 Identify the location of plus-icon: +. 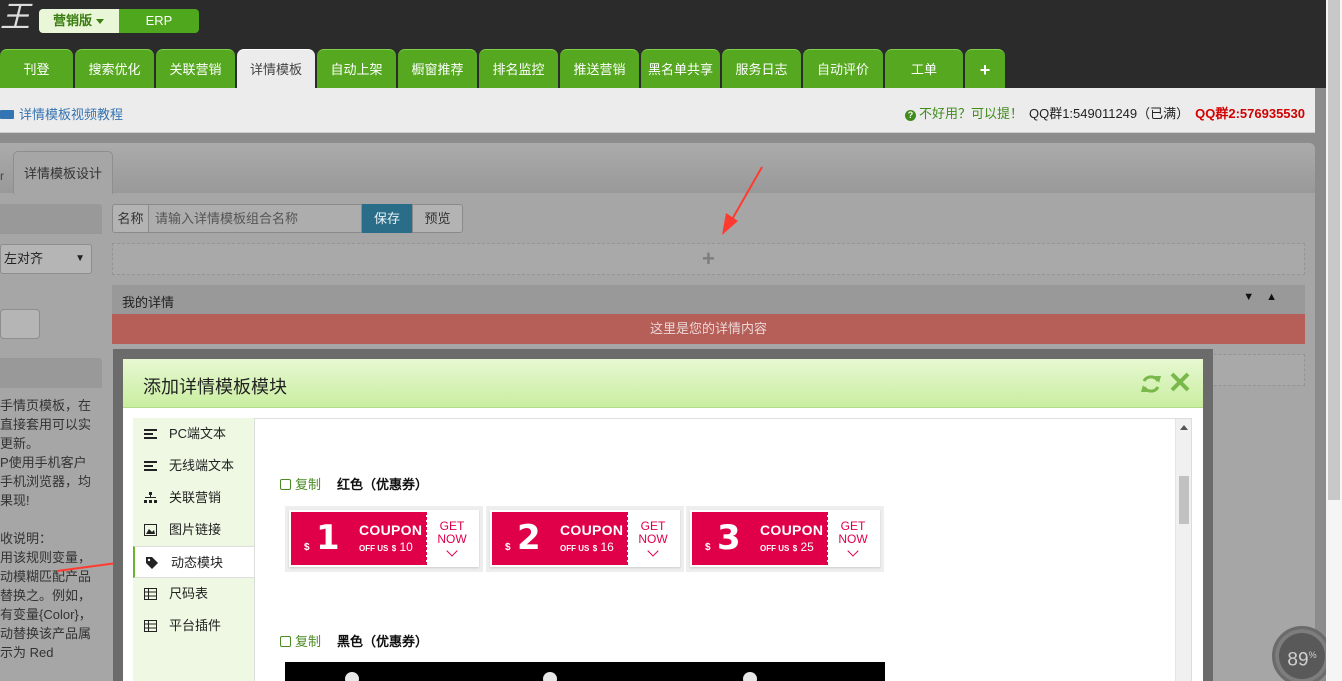
(708, 258).